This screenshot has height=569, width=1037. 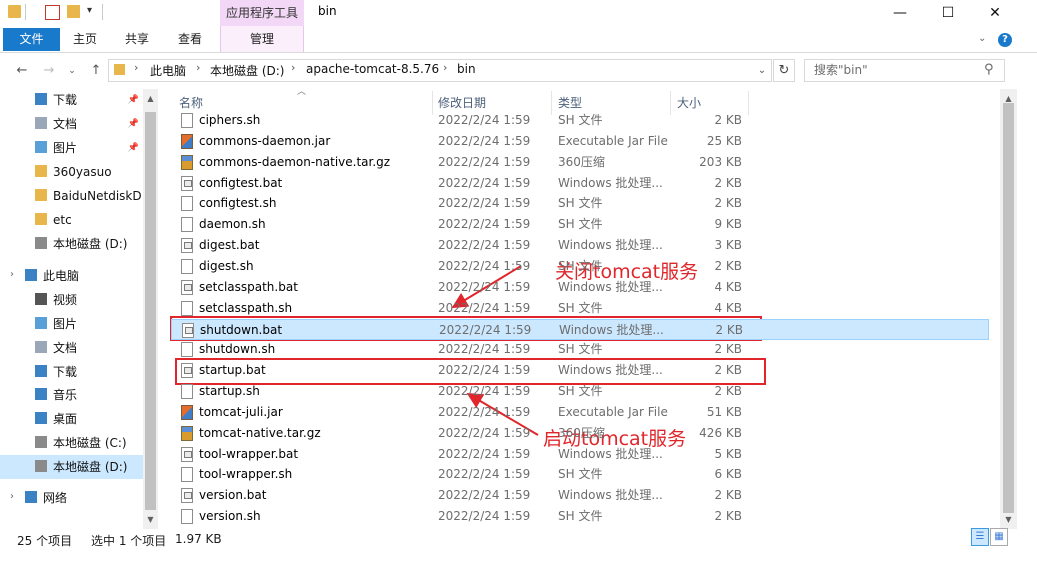 What do you see at coordinates (133, 148) in the screenshot?
I see `pin-icon: 📌` at bounding box center [133, 148].